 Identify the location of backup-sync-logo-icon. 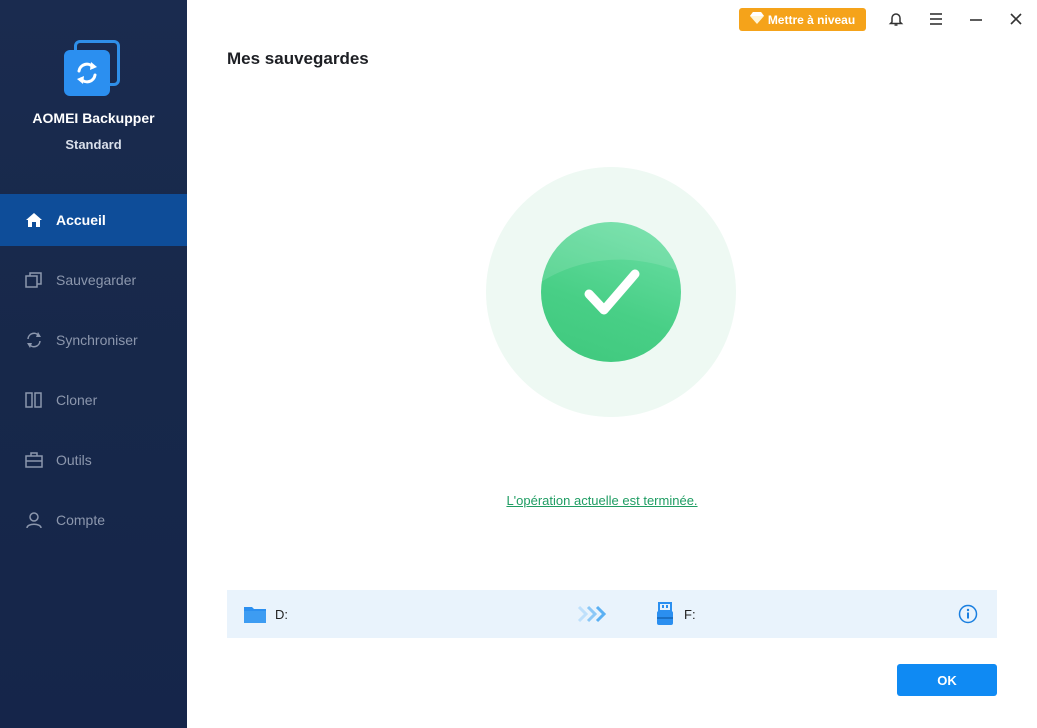
(87, 73).